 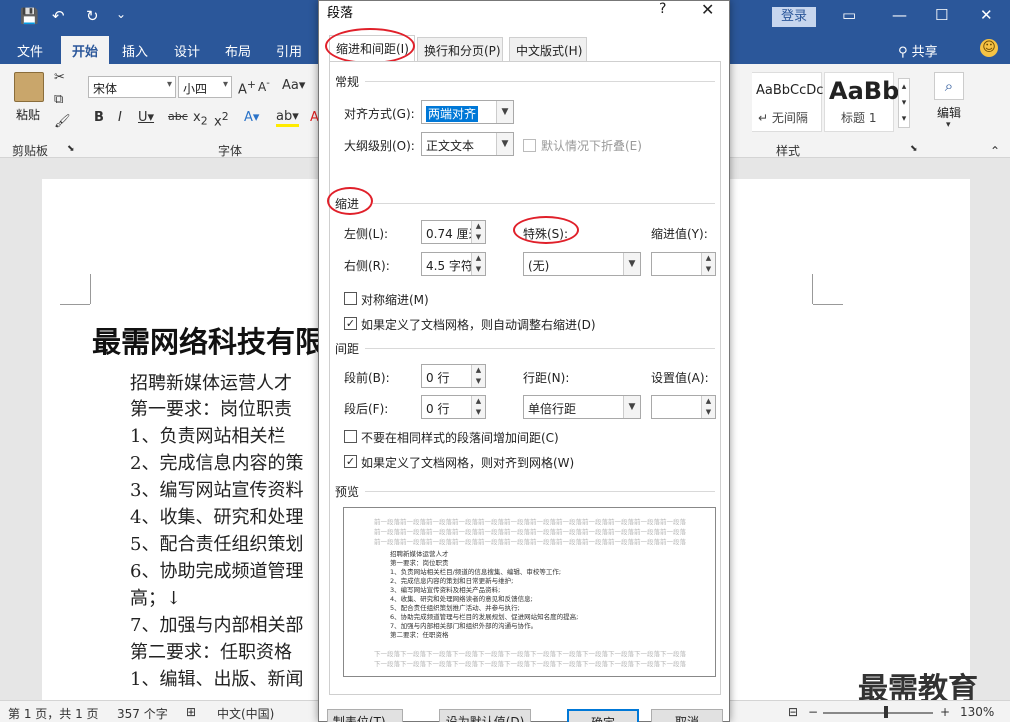 I want to click on grow-font-icon: A+, so click(x=247, y=87).